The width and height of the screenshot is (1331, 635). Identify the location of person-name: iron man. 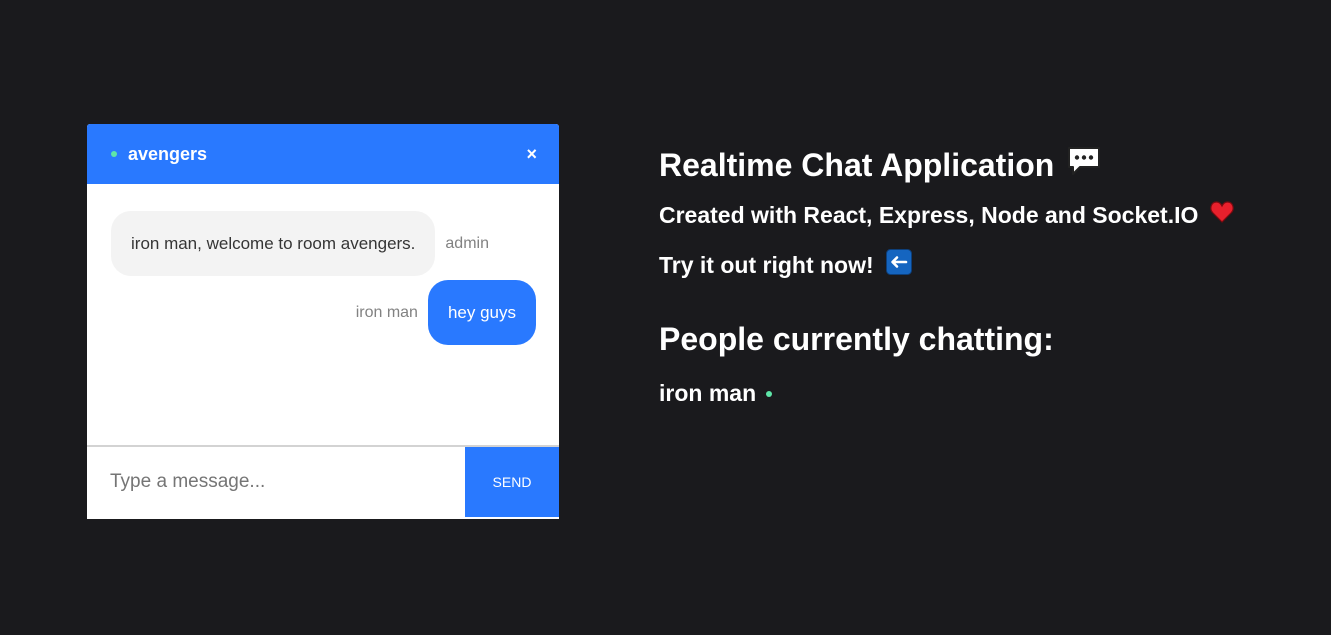
(708, 393).